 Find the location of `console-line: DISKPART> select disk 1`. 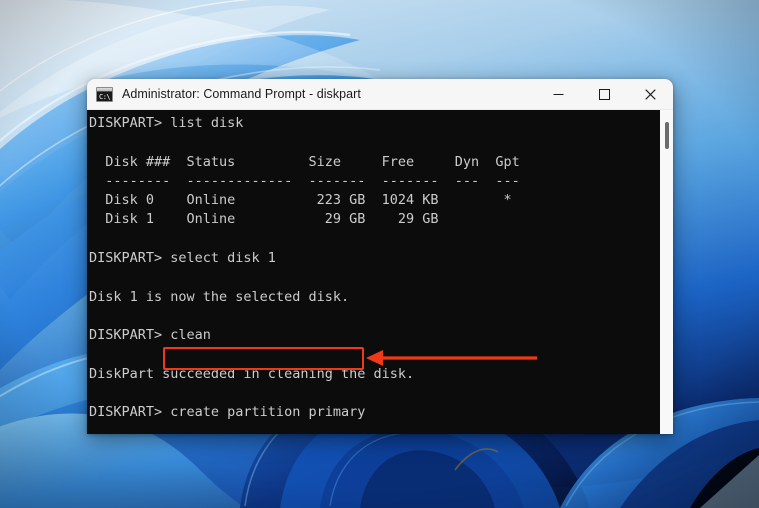

console-line: DISKPART> select disk 1 is located at coordinates (182, 258).